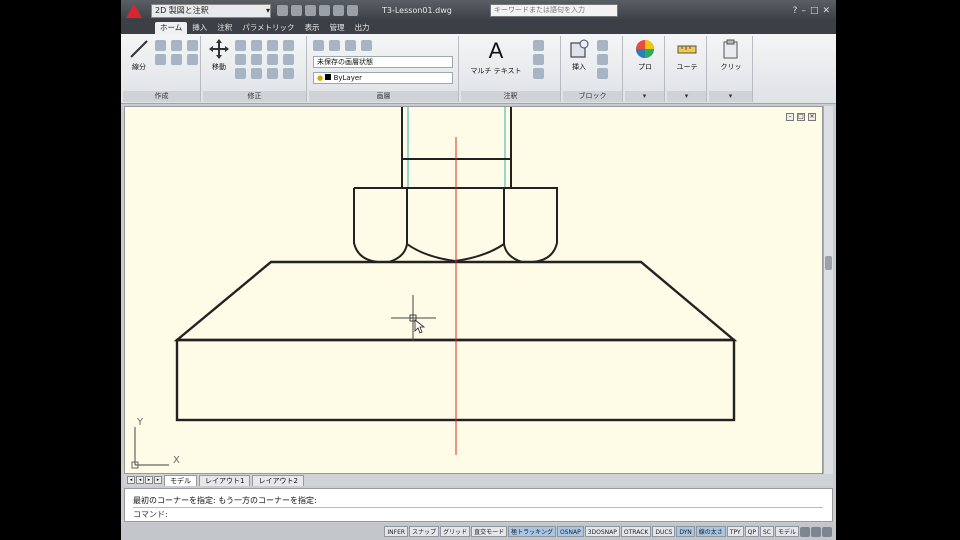 The height and width of the screenshot is (540, 960). Describe the element at coordinates (805, 531) in the screenshot. I see `annotation-scale-icon` at that location.